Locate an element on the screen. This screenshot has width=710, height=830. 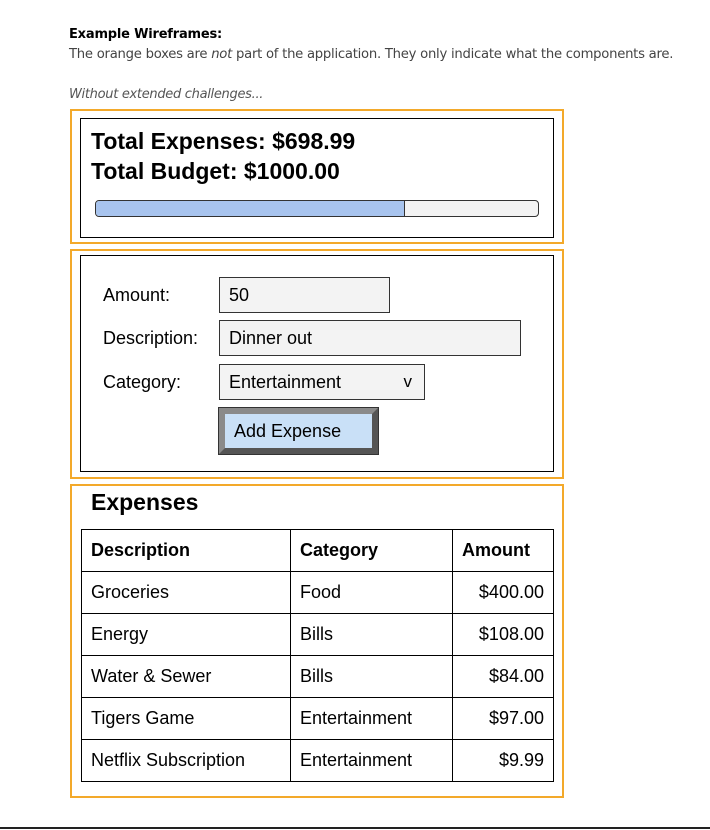
amount-field: 50 is located at coordinates (304, 295).